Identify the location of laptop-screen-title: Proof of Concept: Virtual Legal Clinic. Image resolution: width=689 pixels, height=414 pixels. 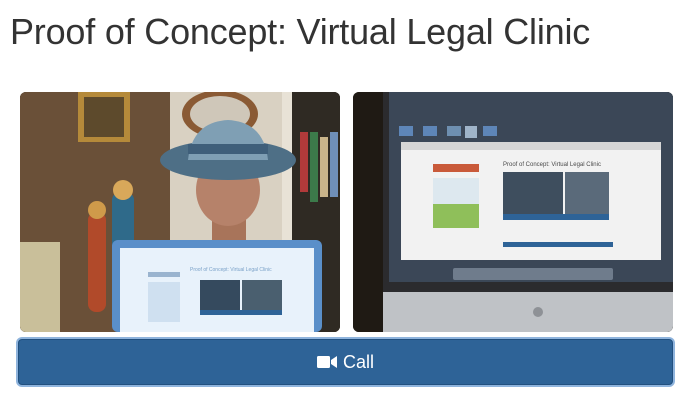
(231, 270).